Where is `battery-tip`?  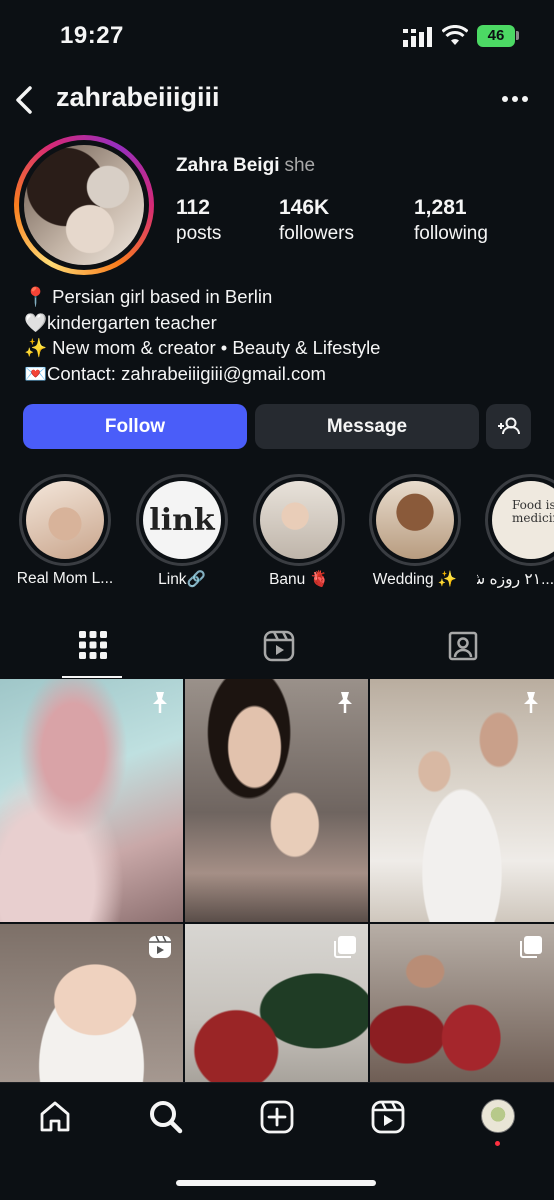
battery-tip is located at coordinates (517, 35).